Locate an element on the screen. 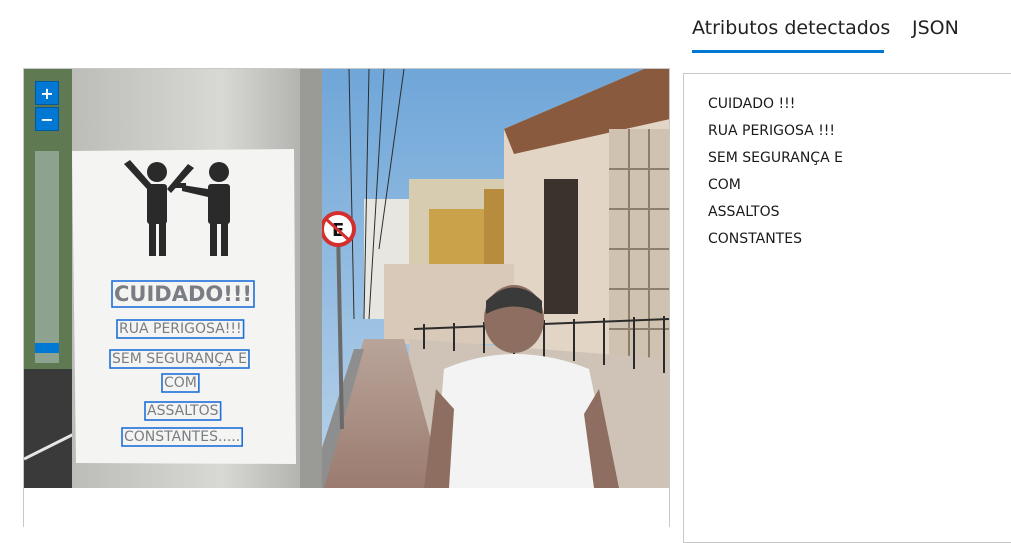 The width and height of the screenshot is (1011, 543). tab-bar: Atributos detectados JSON is located at coordinates (825, 28).